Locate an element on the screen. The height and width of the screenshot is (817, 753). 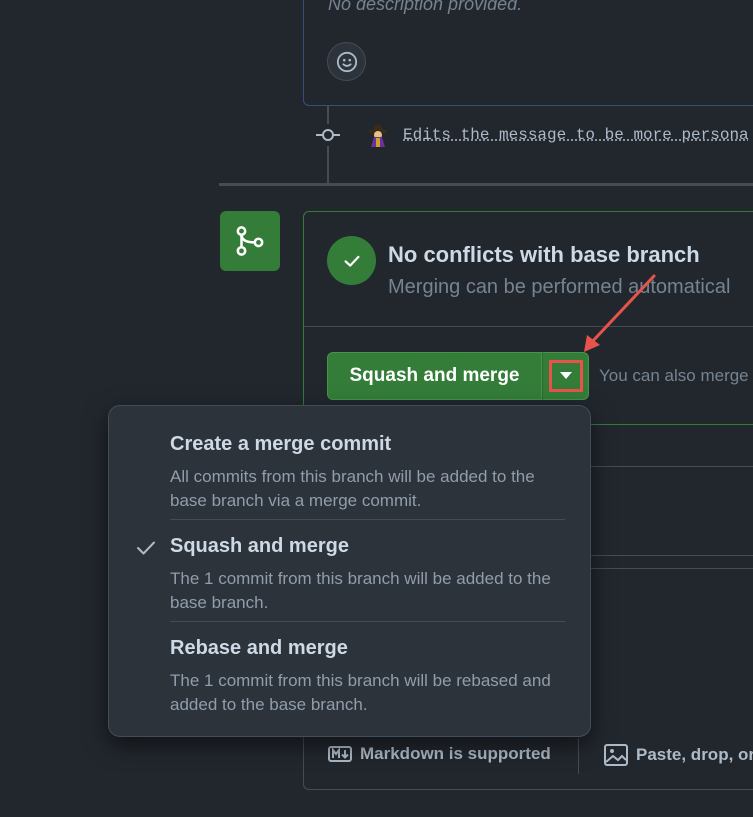
check-circle-icon is located at coordinates (351, 260).